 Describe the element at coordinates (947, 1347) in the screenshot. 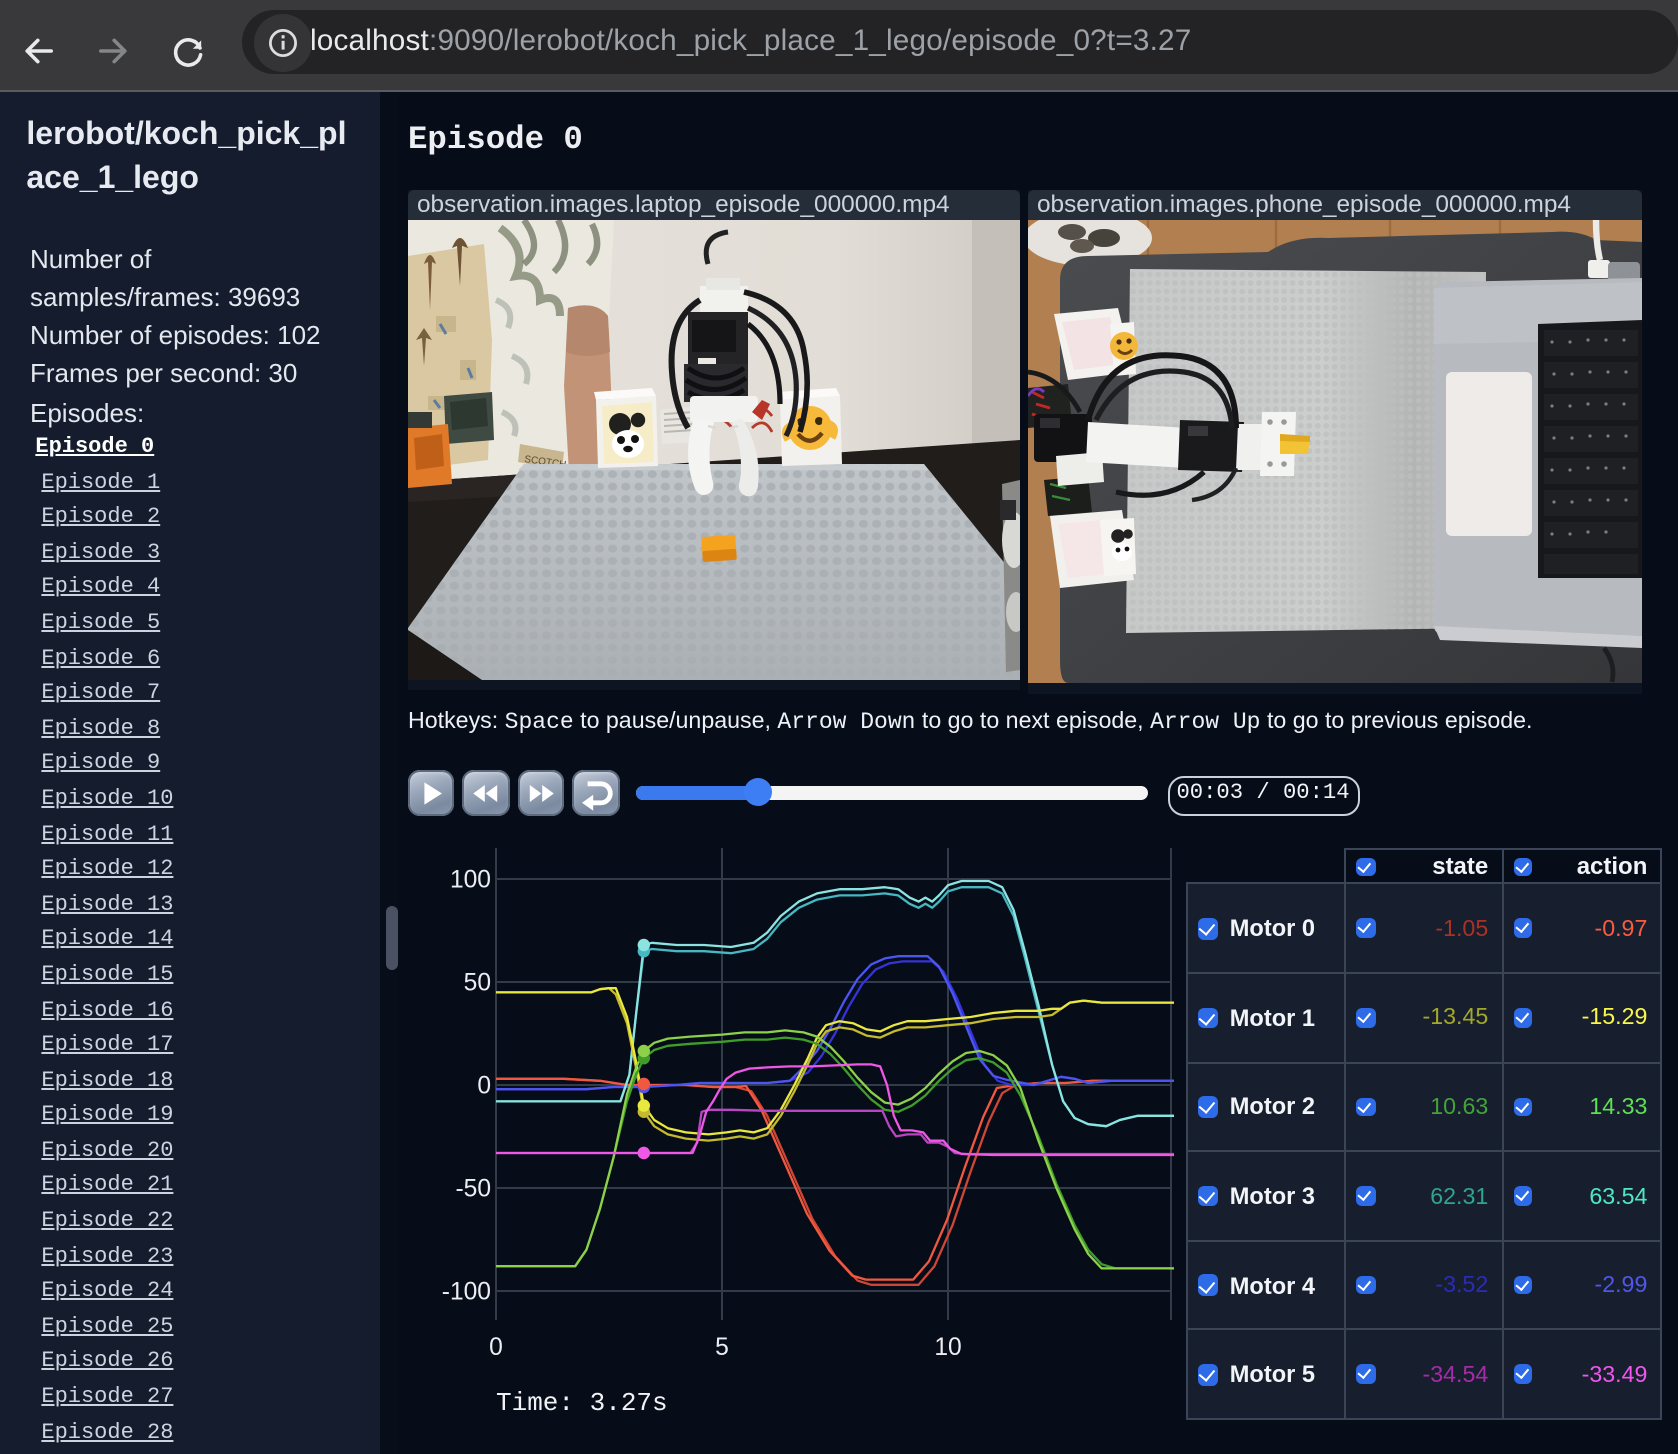

I see `svg-text: 10` at that location.